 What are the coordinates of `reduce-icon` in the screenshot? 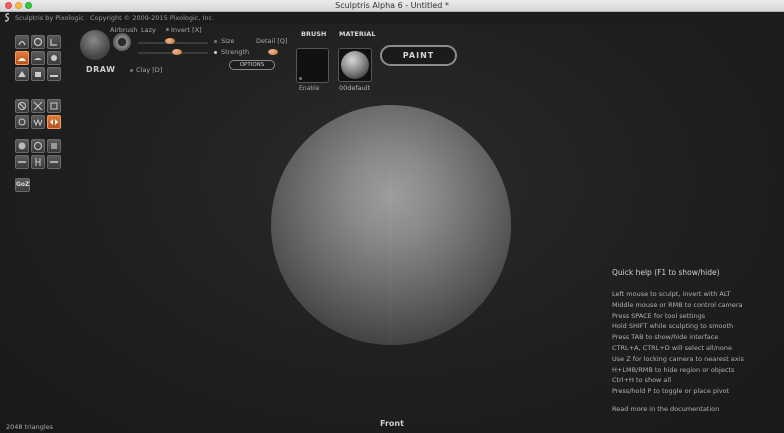 It's located at (22, 106).